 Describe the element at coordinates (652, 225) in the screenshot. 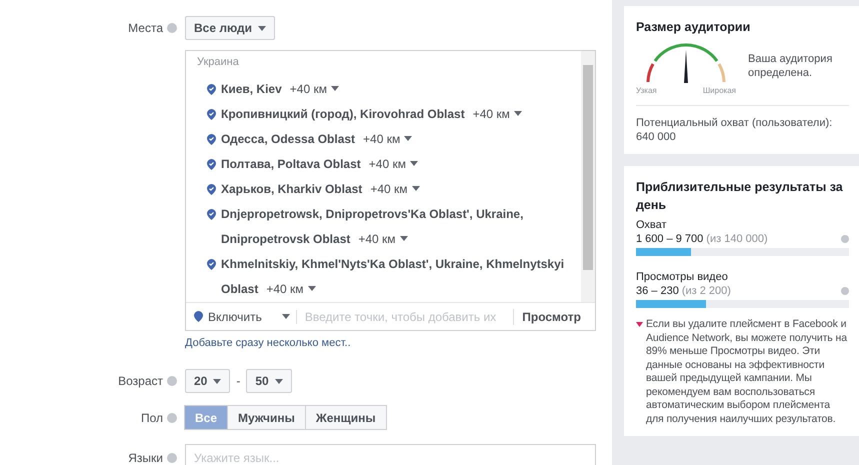

I see `metric-name: Охват` at that location.